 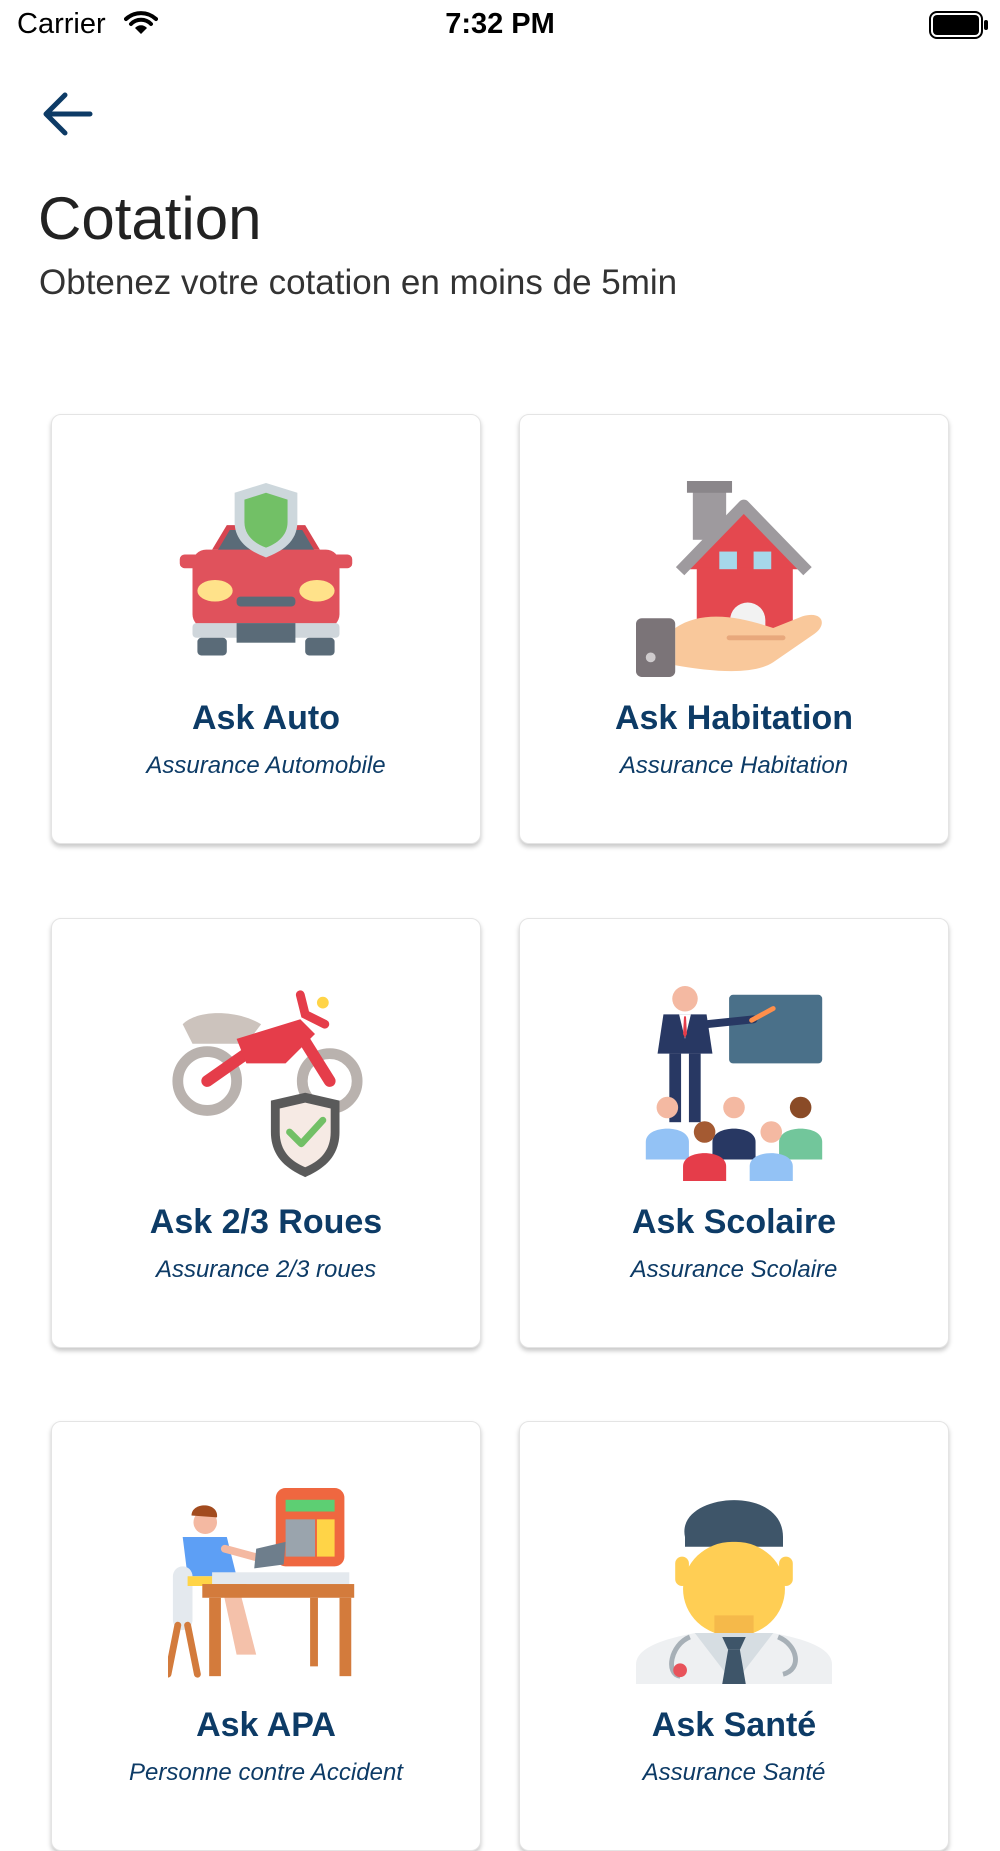 I want to click on motorbike-shield-icon, so click(x=267, y=1084).